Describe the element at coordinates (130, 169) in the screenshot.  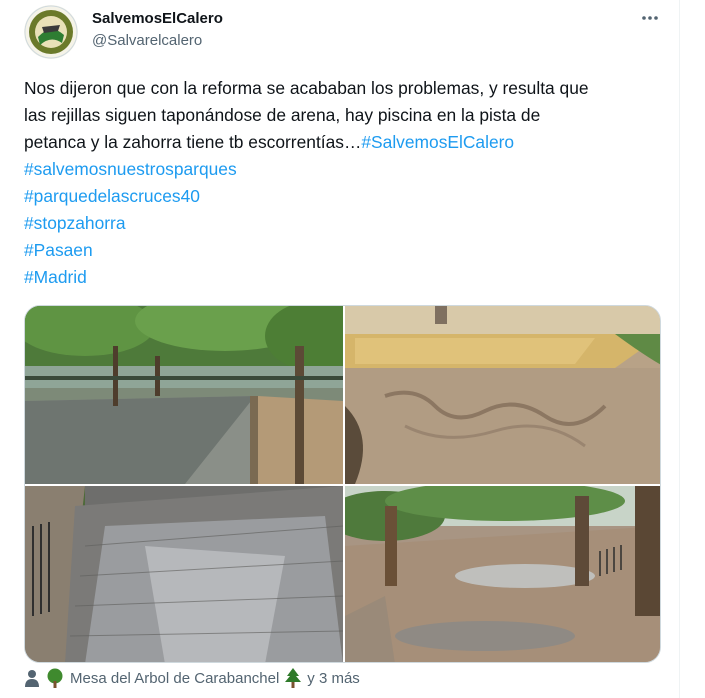
I see `hashtag-link: #salvemosnuestrosparques` at that location.